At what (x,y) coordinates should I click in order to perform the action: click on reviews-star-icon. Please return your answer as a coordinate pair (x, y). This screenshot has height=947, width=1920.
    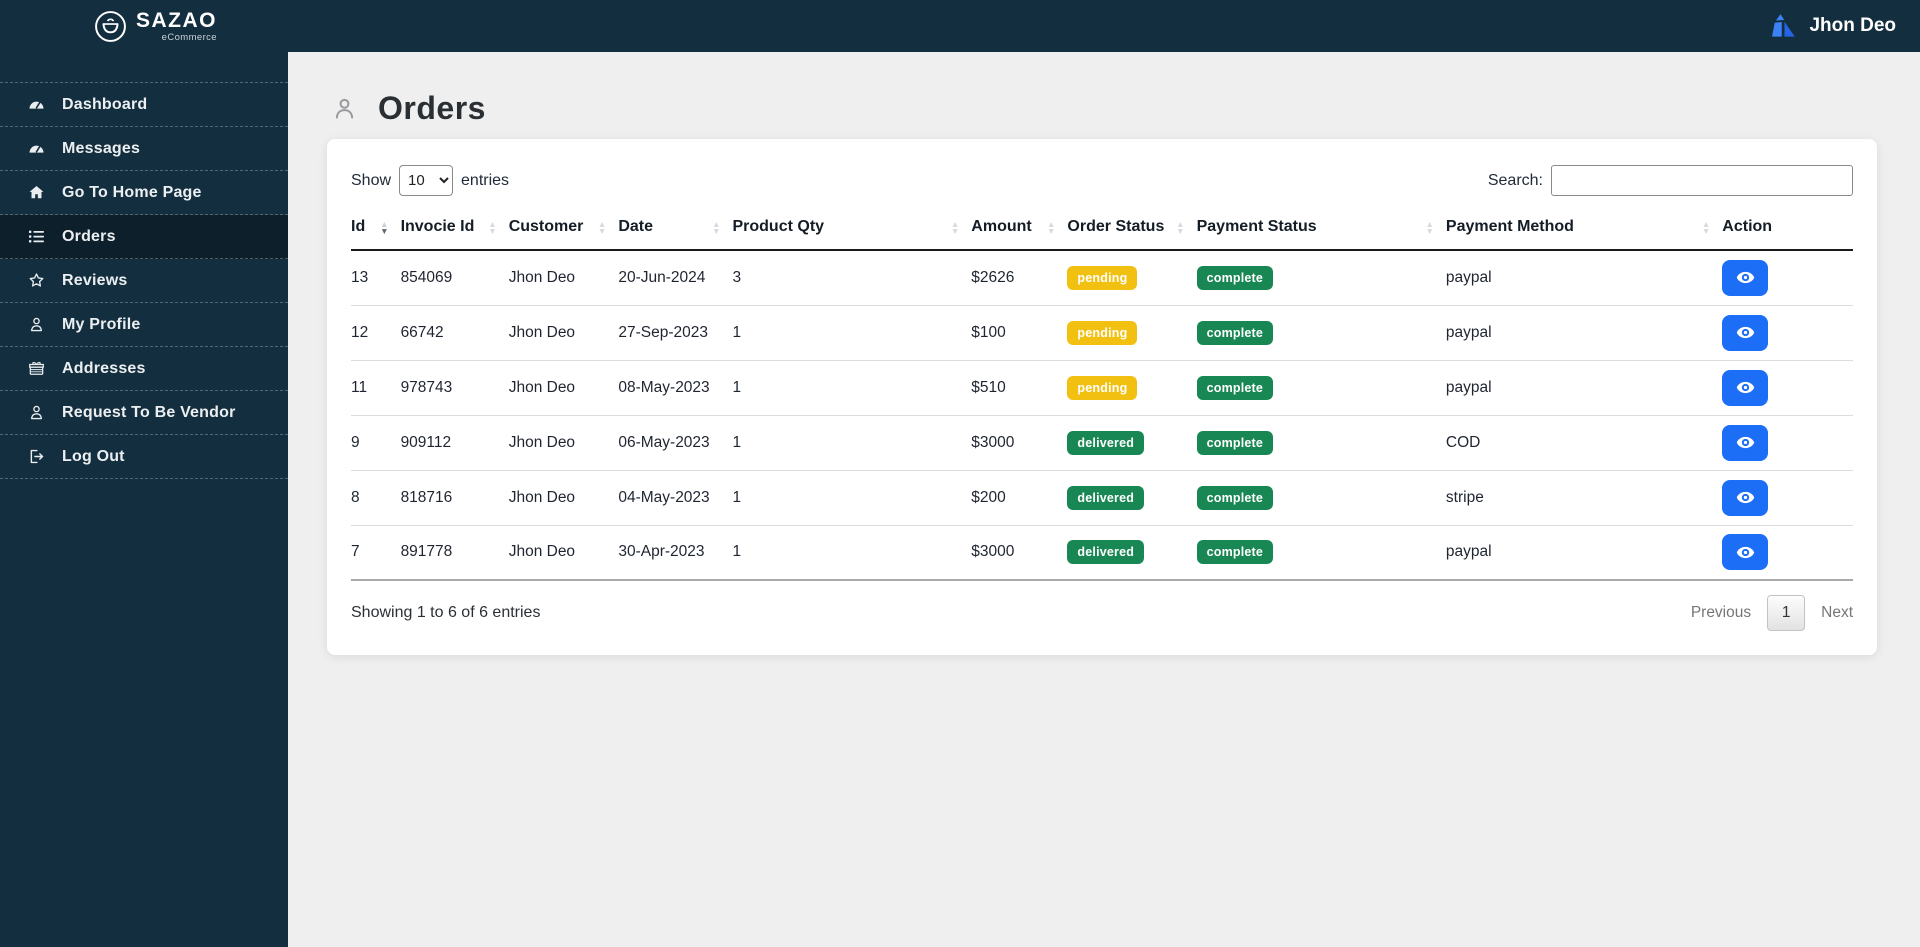
    Looking at the image, I should click on (36, 280).